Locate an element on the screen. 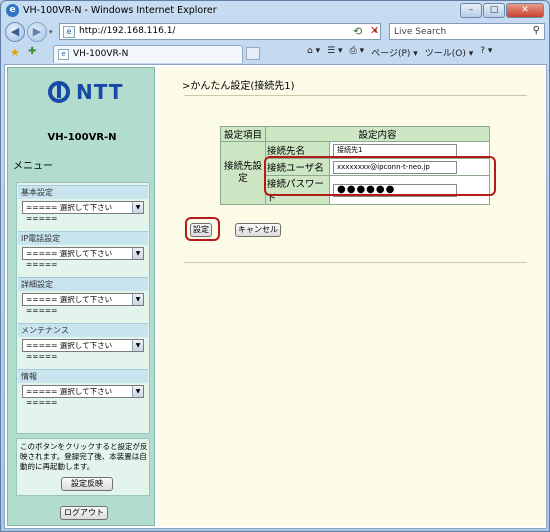 This screenshot has width=550, height=532. advanced-settings-select: ===== 選択して下さい ===== ▼ is located at coordinates (83, 304).